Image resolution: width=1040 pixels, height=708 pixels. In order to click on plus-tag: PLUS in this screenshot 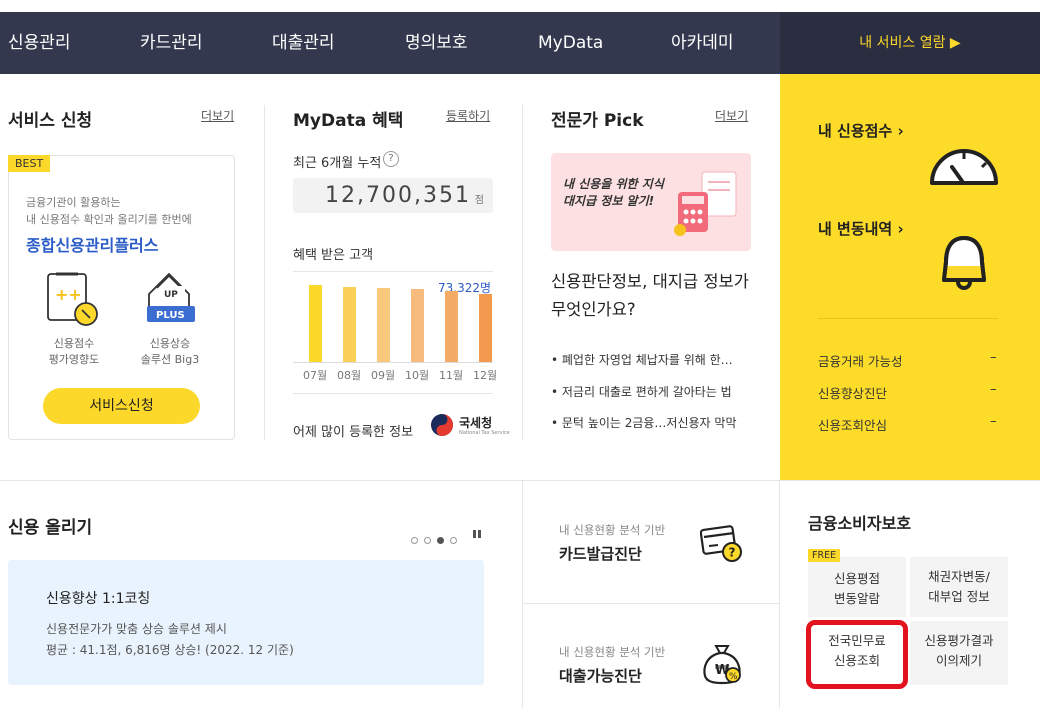, I will do `click(170, 315)`.